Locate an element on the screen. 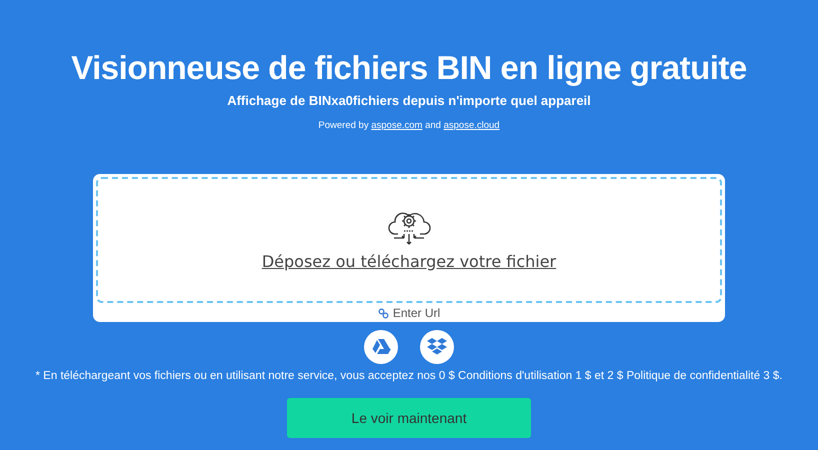 Image resolution: width=818 pixels, height=450 pixels. dropbox-button is located at coordinates (437, 347).